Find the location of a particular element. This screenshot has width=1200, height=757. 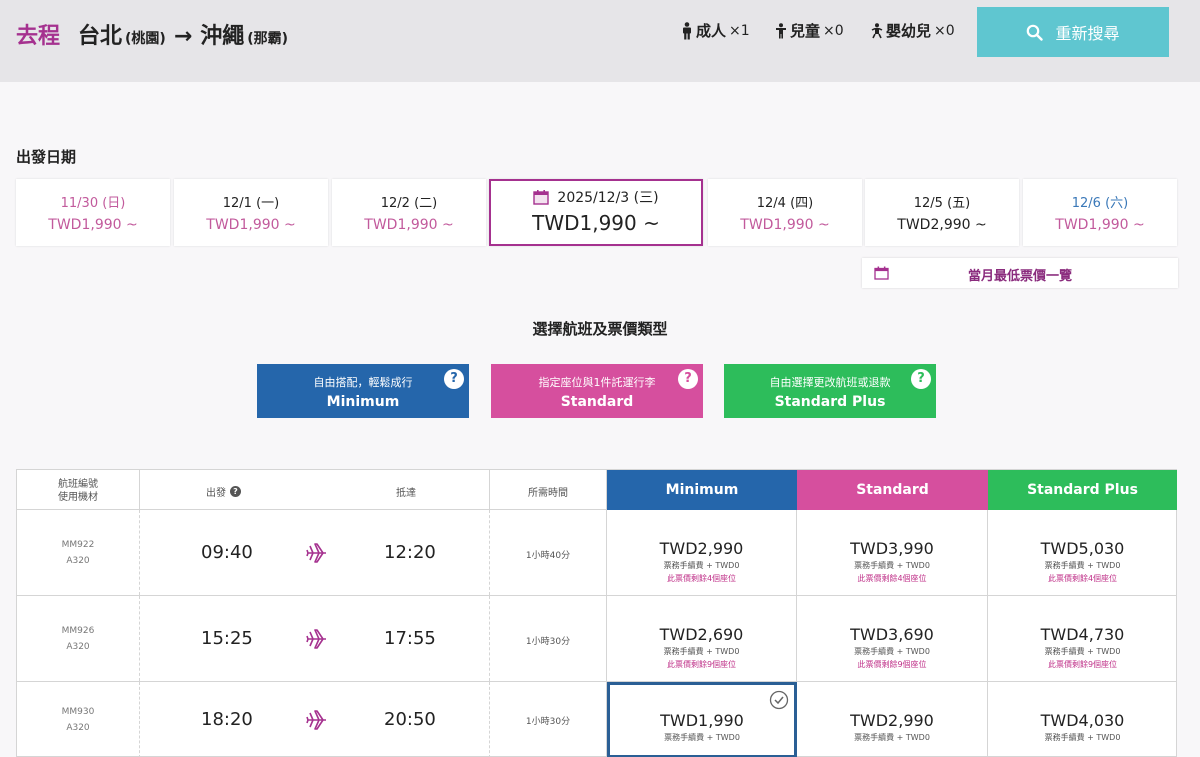

destination-airport: (那霸) is located at coordinates (268, 39).